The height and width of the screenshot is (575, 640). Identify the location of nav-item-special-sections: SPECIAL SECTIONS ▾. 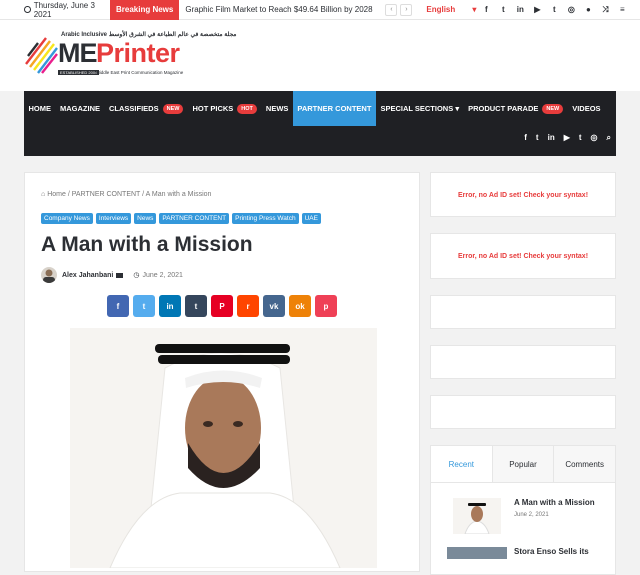
(420, 108).